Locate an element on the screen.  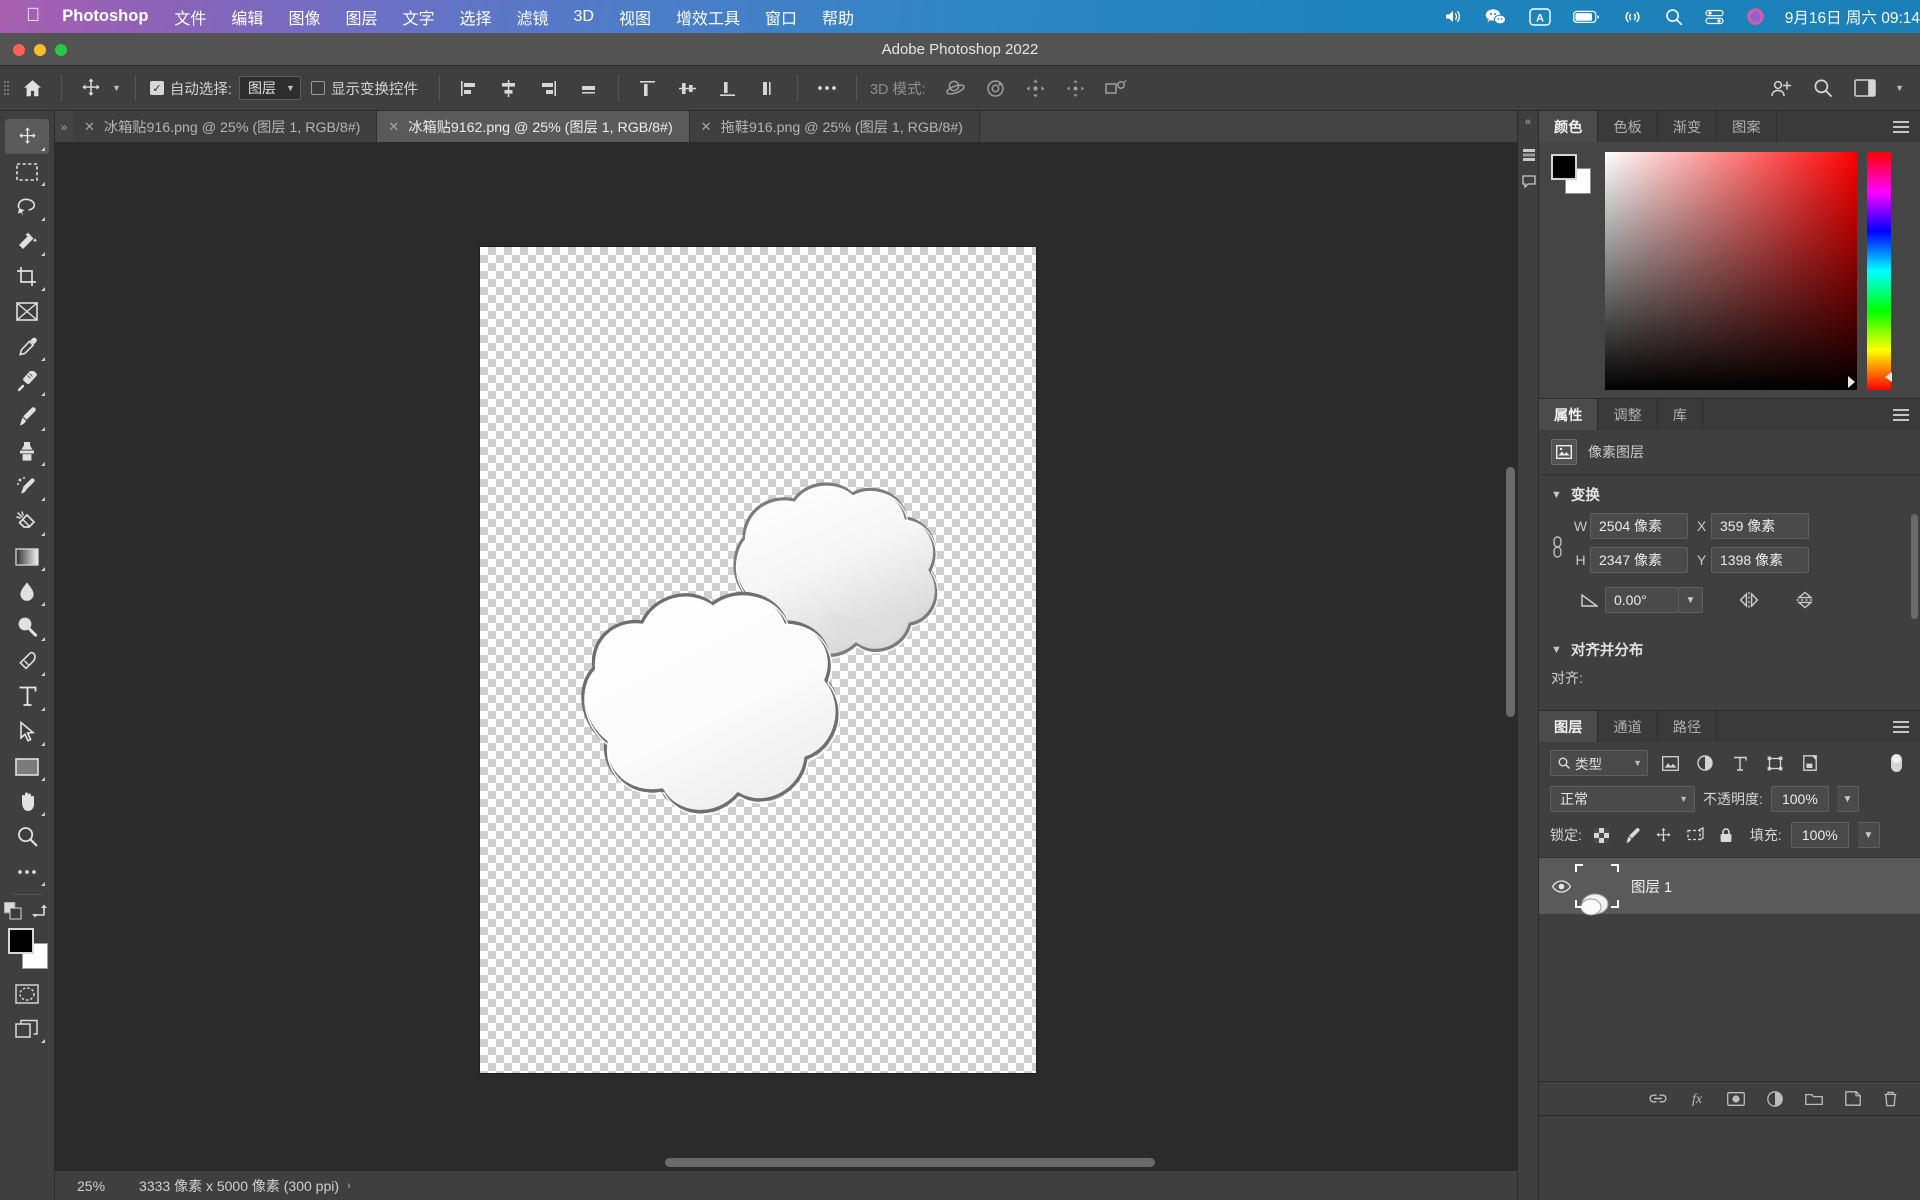
wechat-icon is located at coordinates (1496, 16).